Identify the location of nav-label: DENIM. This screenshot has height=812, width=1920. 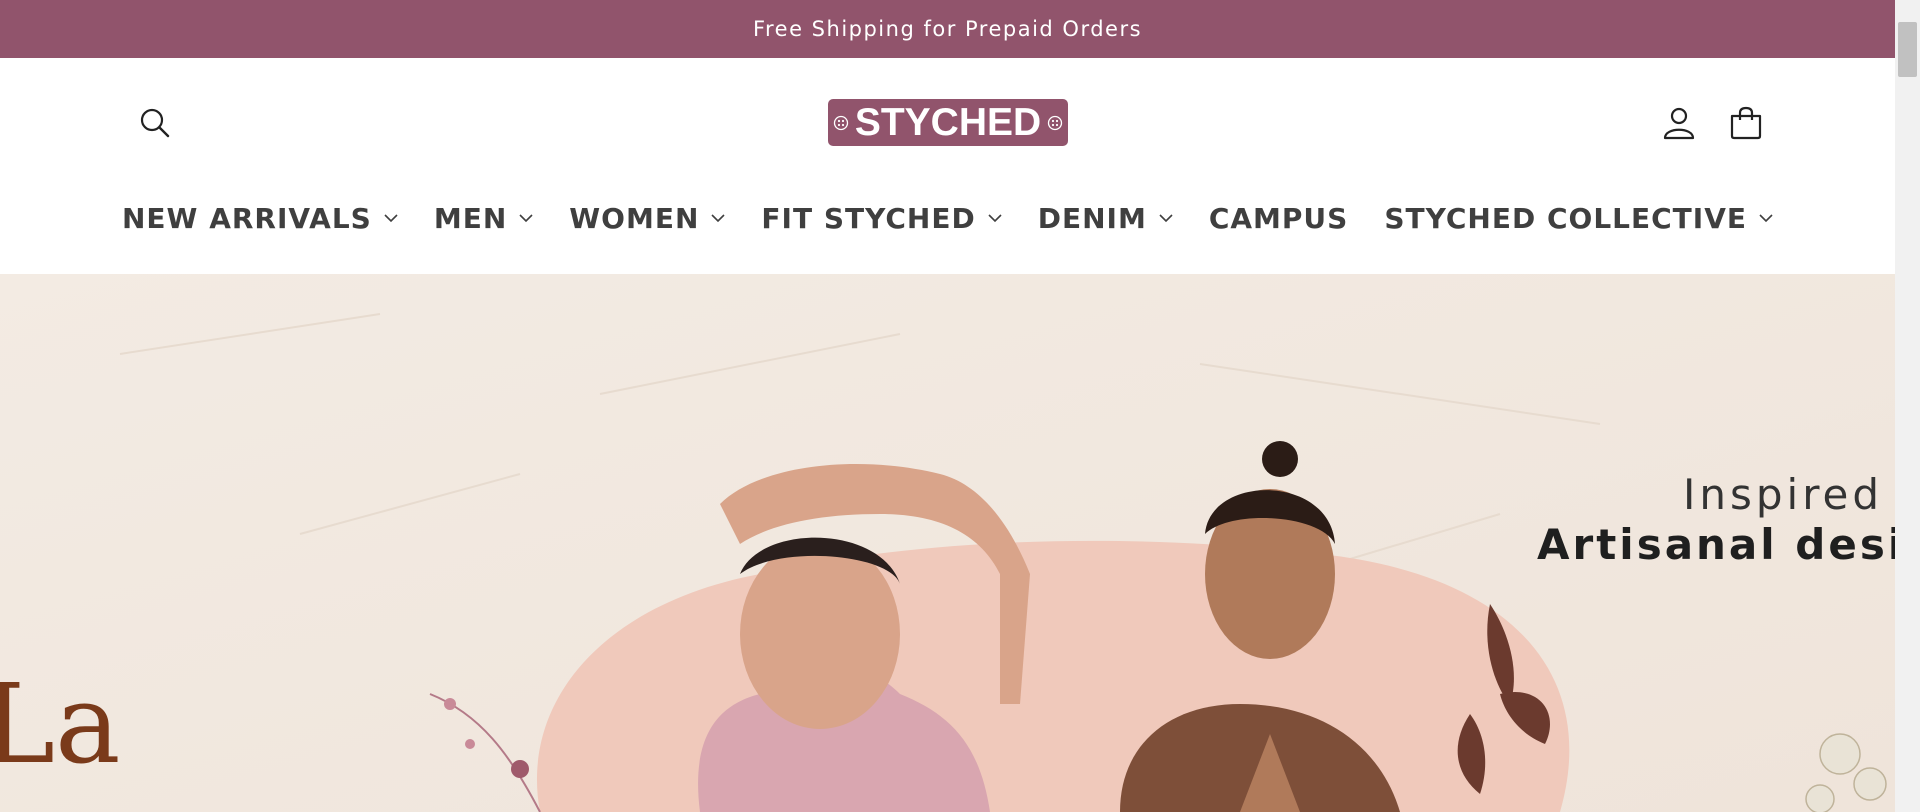
(1092, 218).